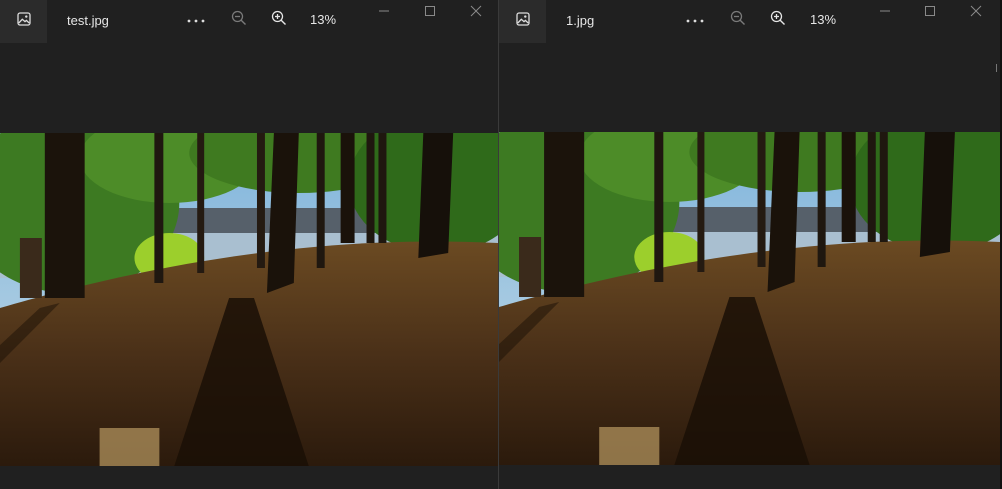 This screenshot has width=1002, height=489. Describe the element at coordinates (998, 68) in the screenshot. I see `resize-handle` at that location.